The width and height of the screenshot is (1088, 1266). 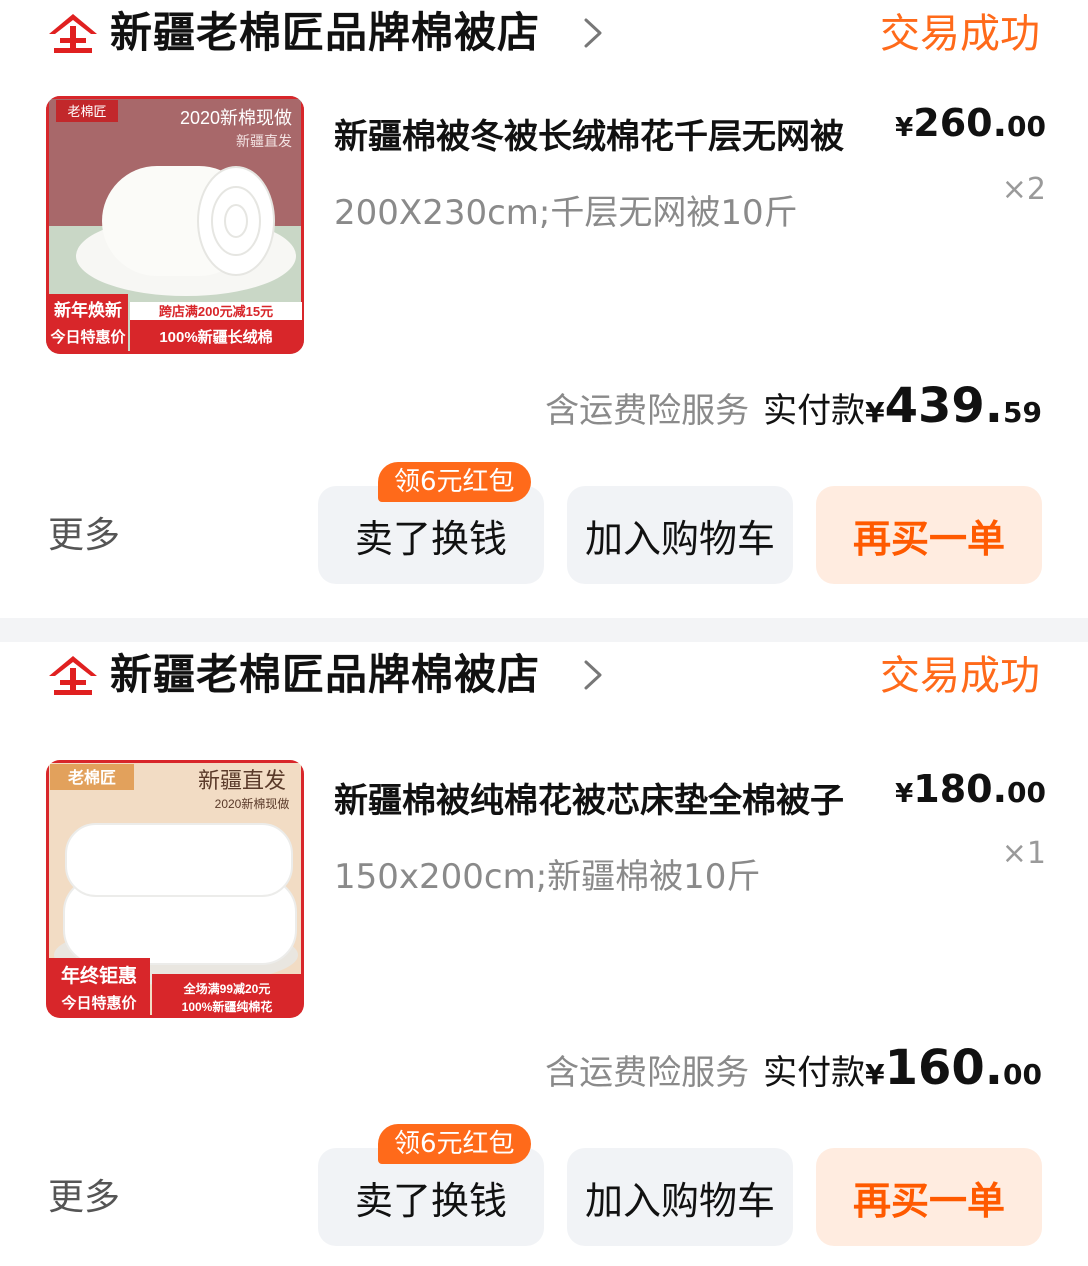 I want to click on product-spec: 150x200cm;新疆棉被10斤, so click(x=547, y=877).